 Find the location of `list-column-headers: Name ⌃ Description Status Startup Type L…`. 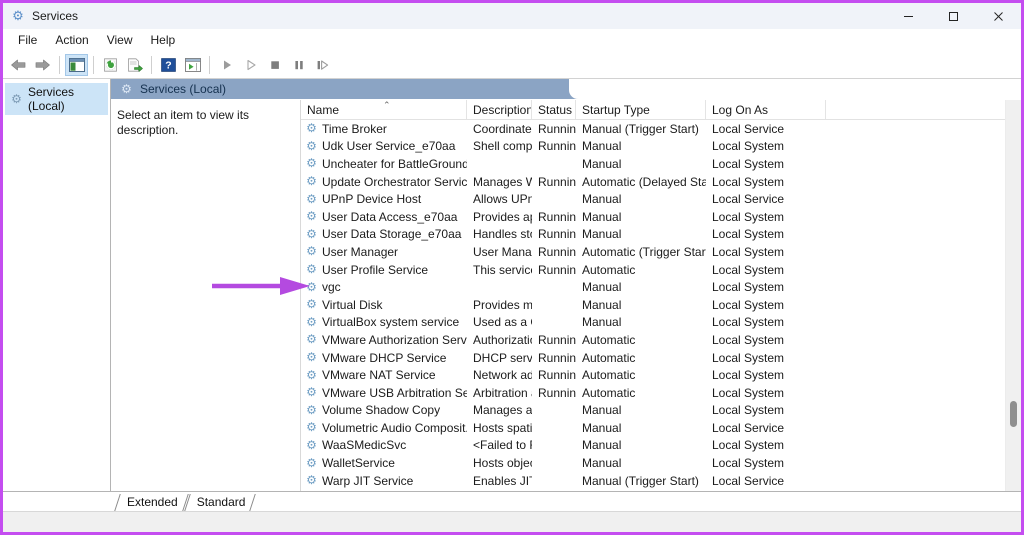

list-column-headers: Name ⌃ Description Status Startup Type L… is located at coordinates (661, 110).